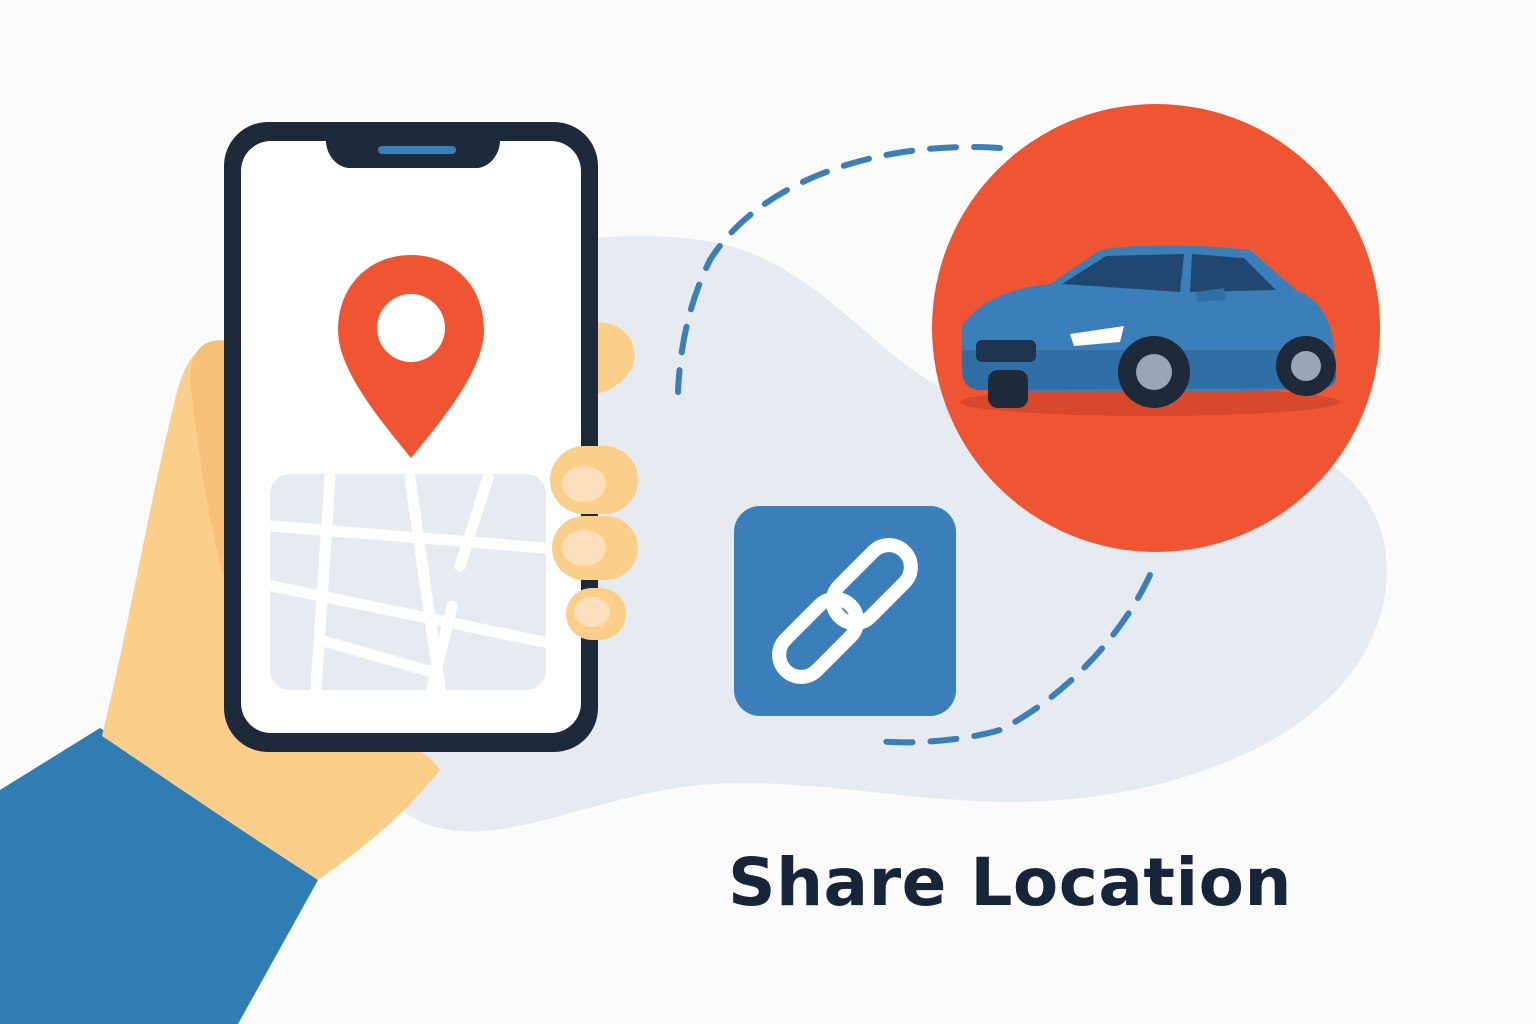 This screenshot has width=1536, height=1024. I want to click on map-icon, so click(408, 583).